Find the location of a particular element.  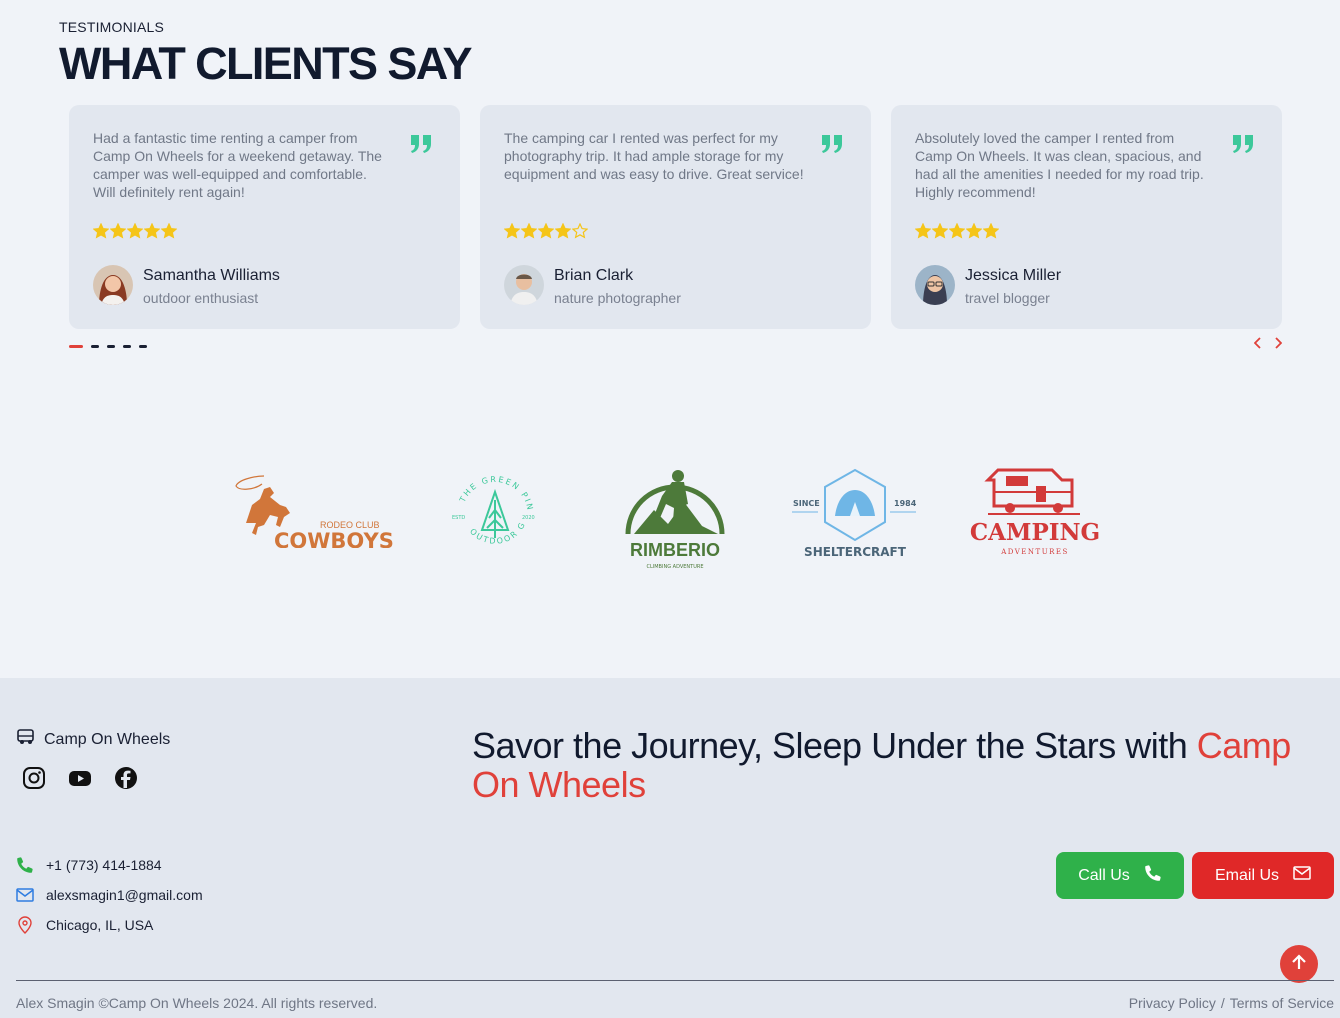

facebook-icon is located at coordinates (126, 778).